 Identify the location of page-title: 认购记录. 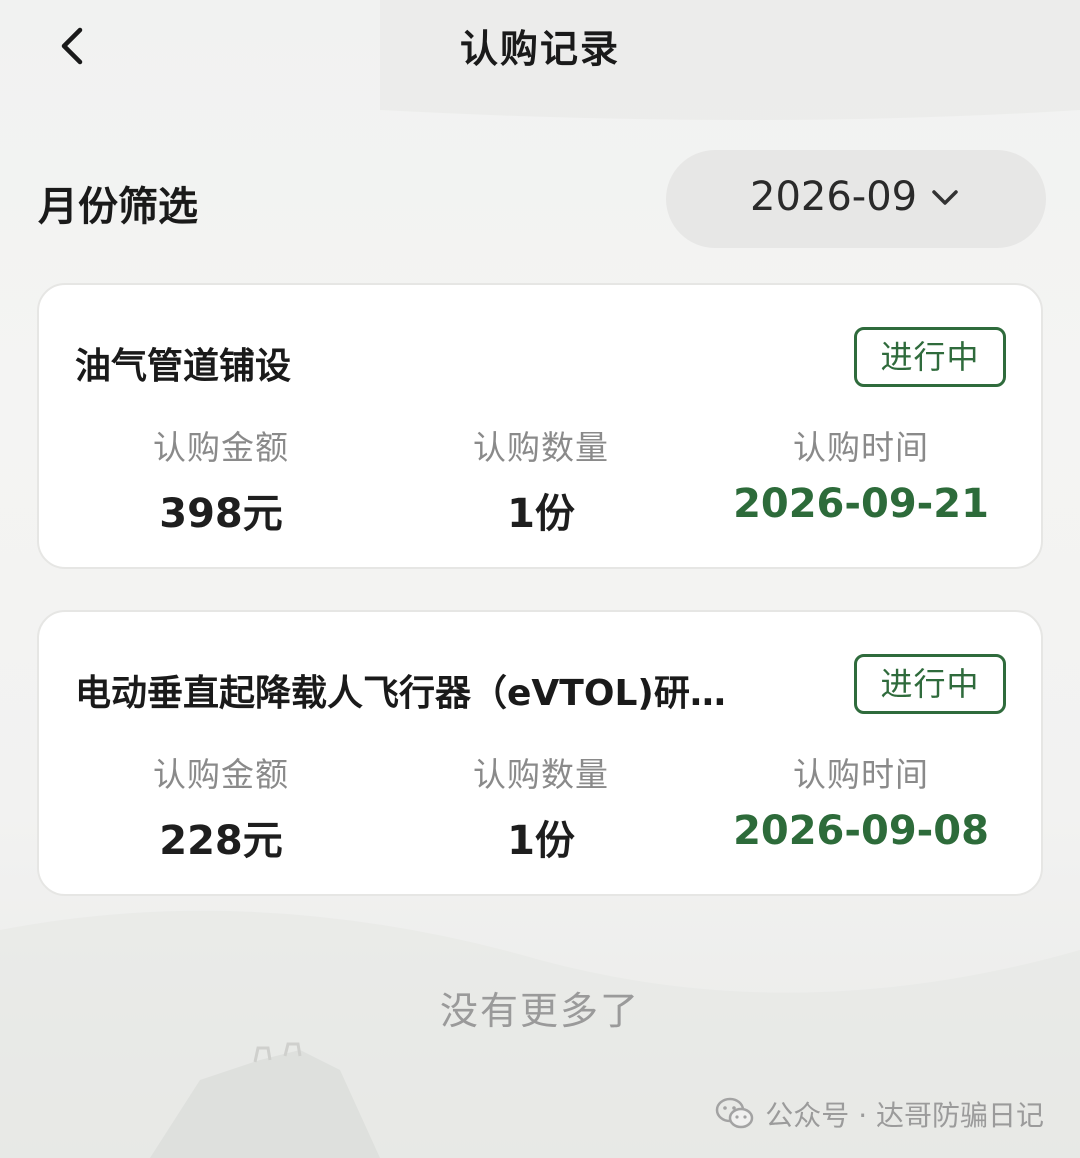
(539, 49).